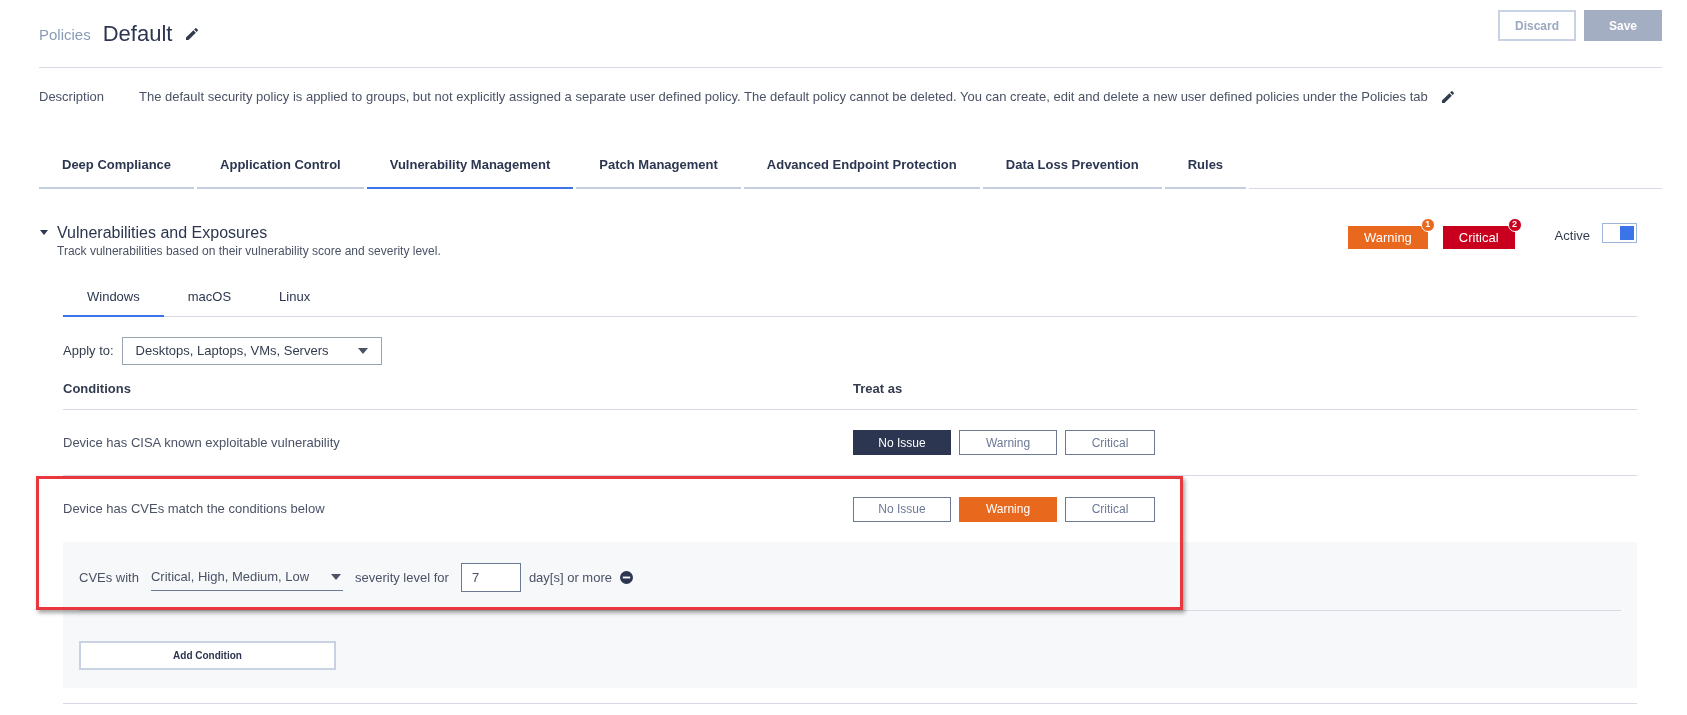 This screenshot has width=1687, height=715. Describe the element at coordinates (490, 577) in the screenshot. I see `days-input: 7` at that location.